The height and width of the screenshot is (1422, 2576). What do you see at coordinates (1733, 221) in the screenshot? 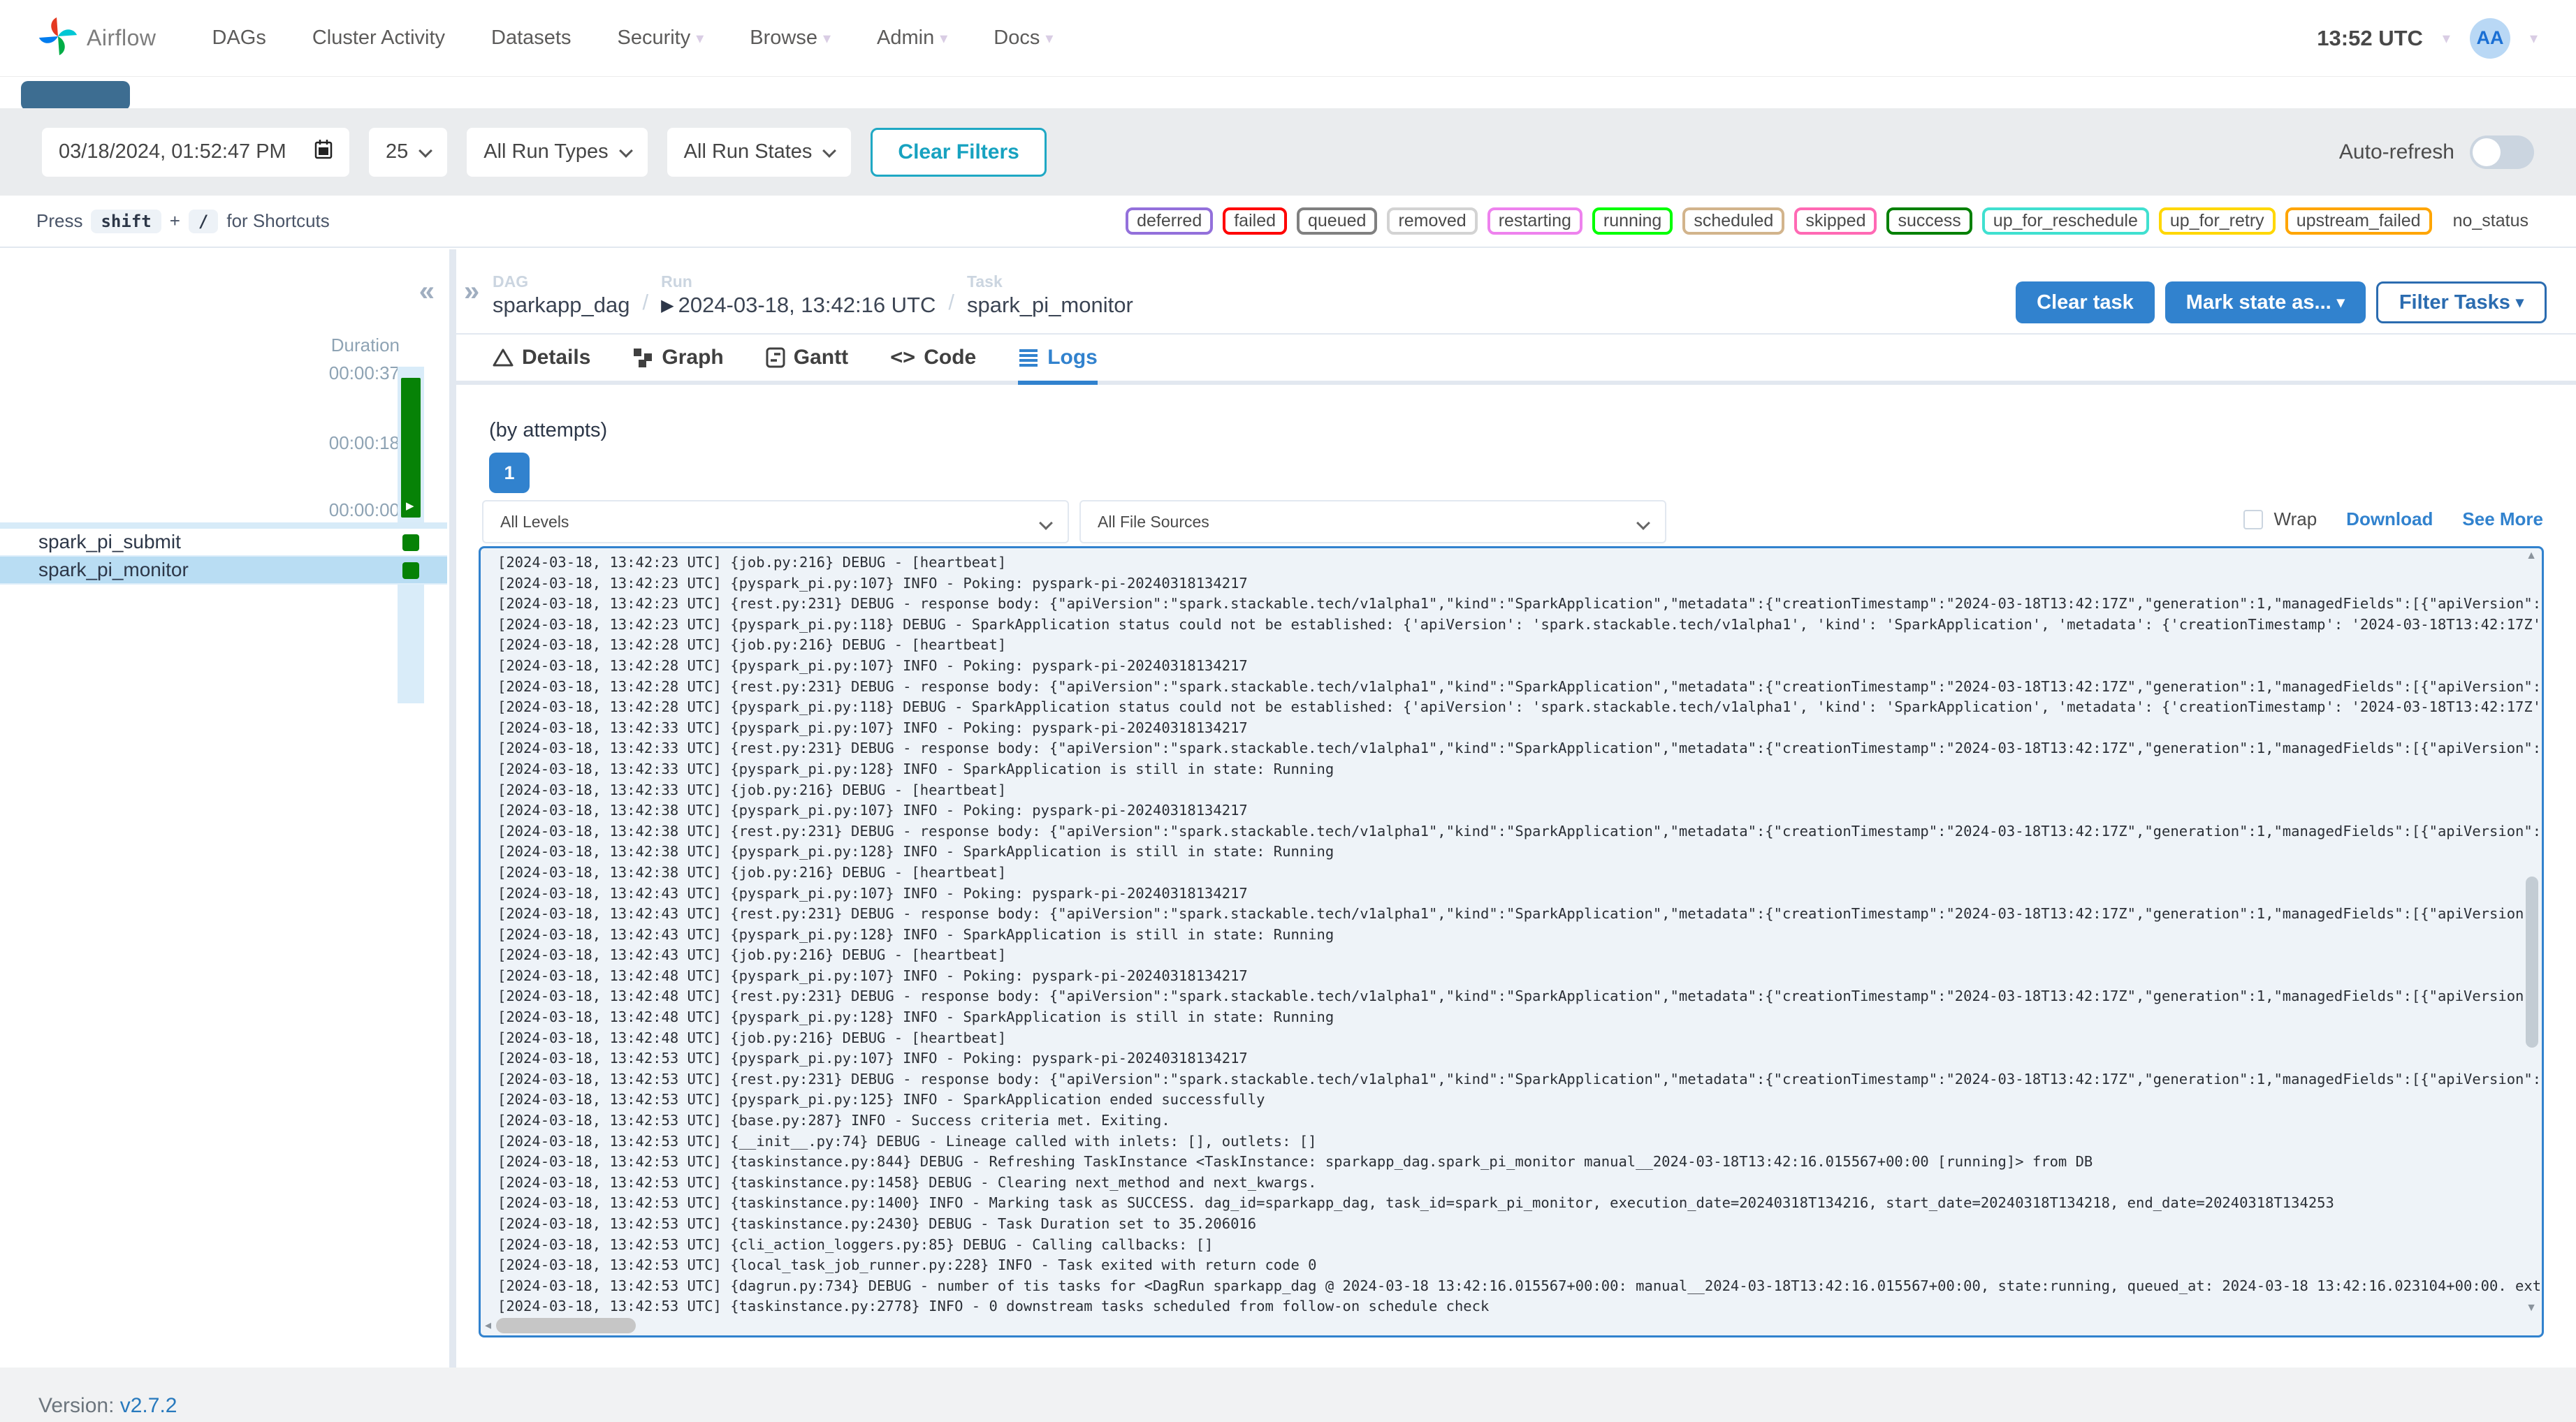
I see `status-badge-scheduled: scheduled` at bounding box center [1733, 221].